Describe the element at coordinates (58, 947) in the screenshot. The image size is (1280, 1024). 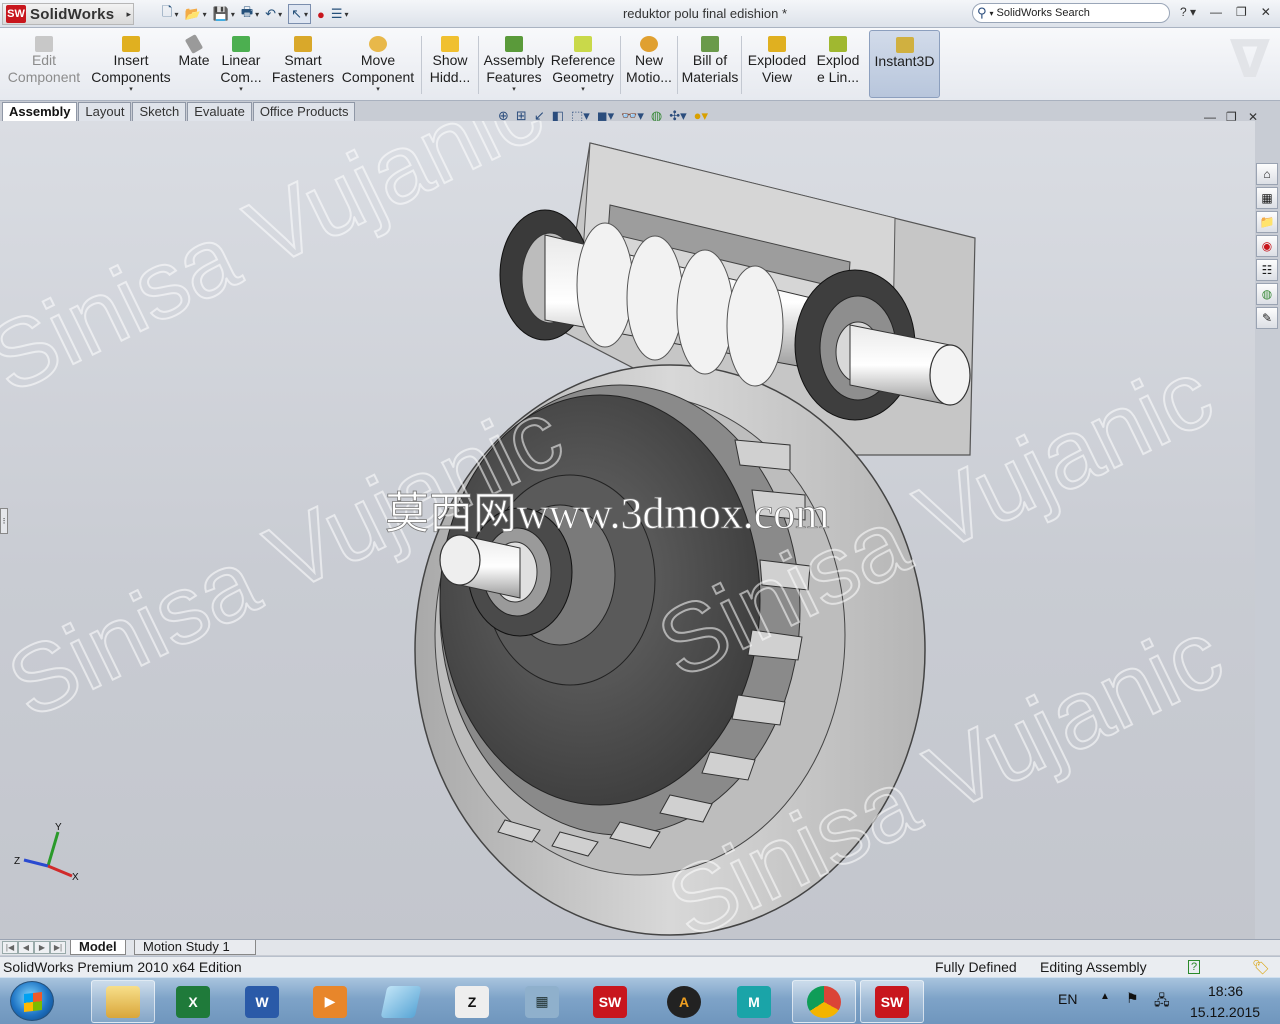
I see `last-tab-icon: ▶|` at that location.